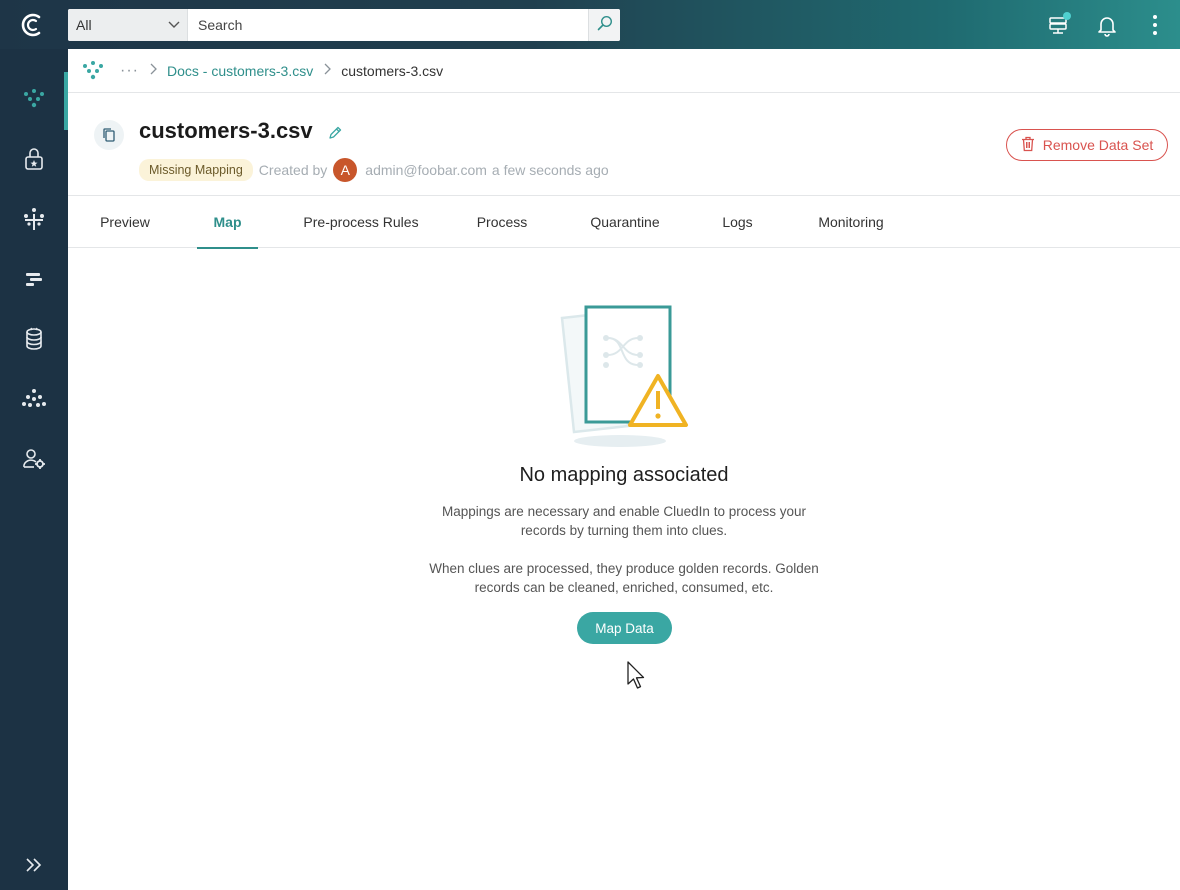 This screenshot has width=1180, height=890. Describe the element at coordinates (1032, 145) in the screenshot. I see `trash-icon` at that location.